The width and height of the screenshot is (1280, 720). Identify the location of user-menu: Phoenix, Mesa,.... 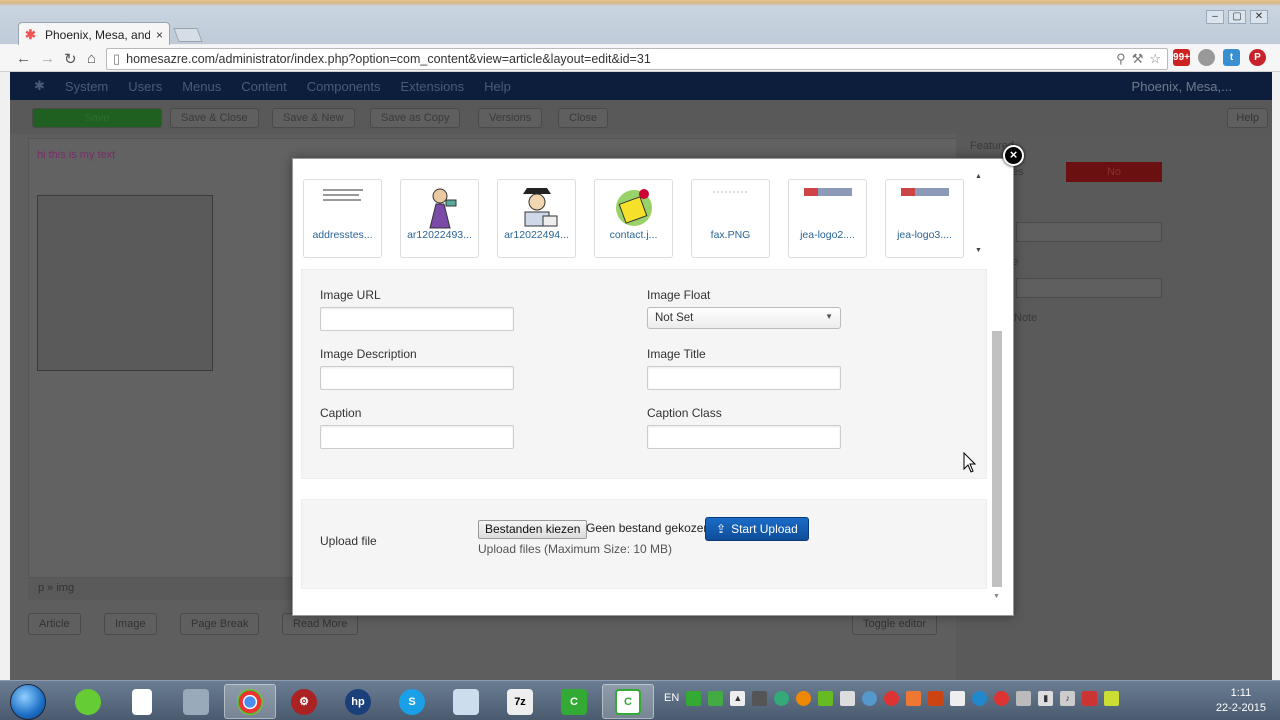
(1182, 86).